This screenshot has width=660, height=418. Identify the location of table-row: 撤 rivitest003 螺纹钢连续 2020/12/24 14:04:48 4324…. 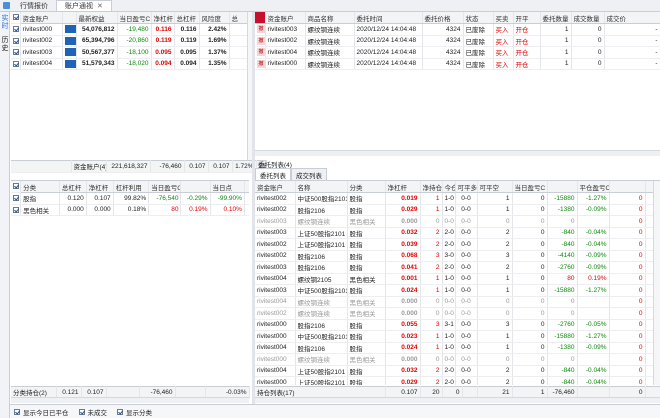
(457, 29).